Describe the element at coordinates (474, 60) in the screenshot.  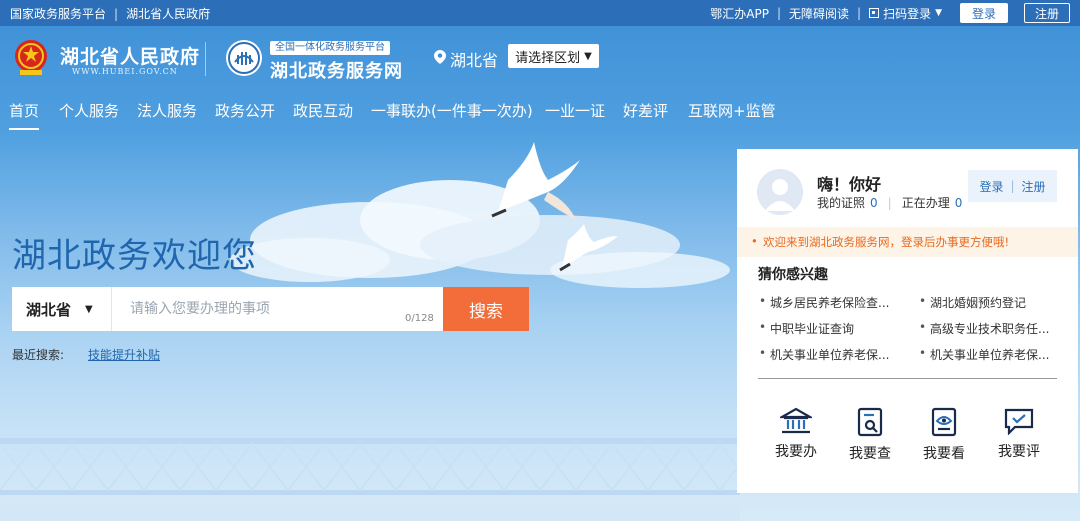
I see `current-location: 湖北省` at that location.